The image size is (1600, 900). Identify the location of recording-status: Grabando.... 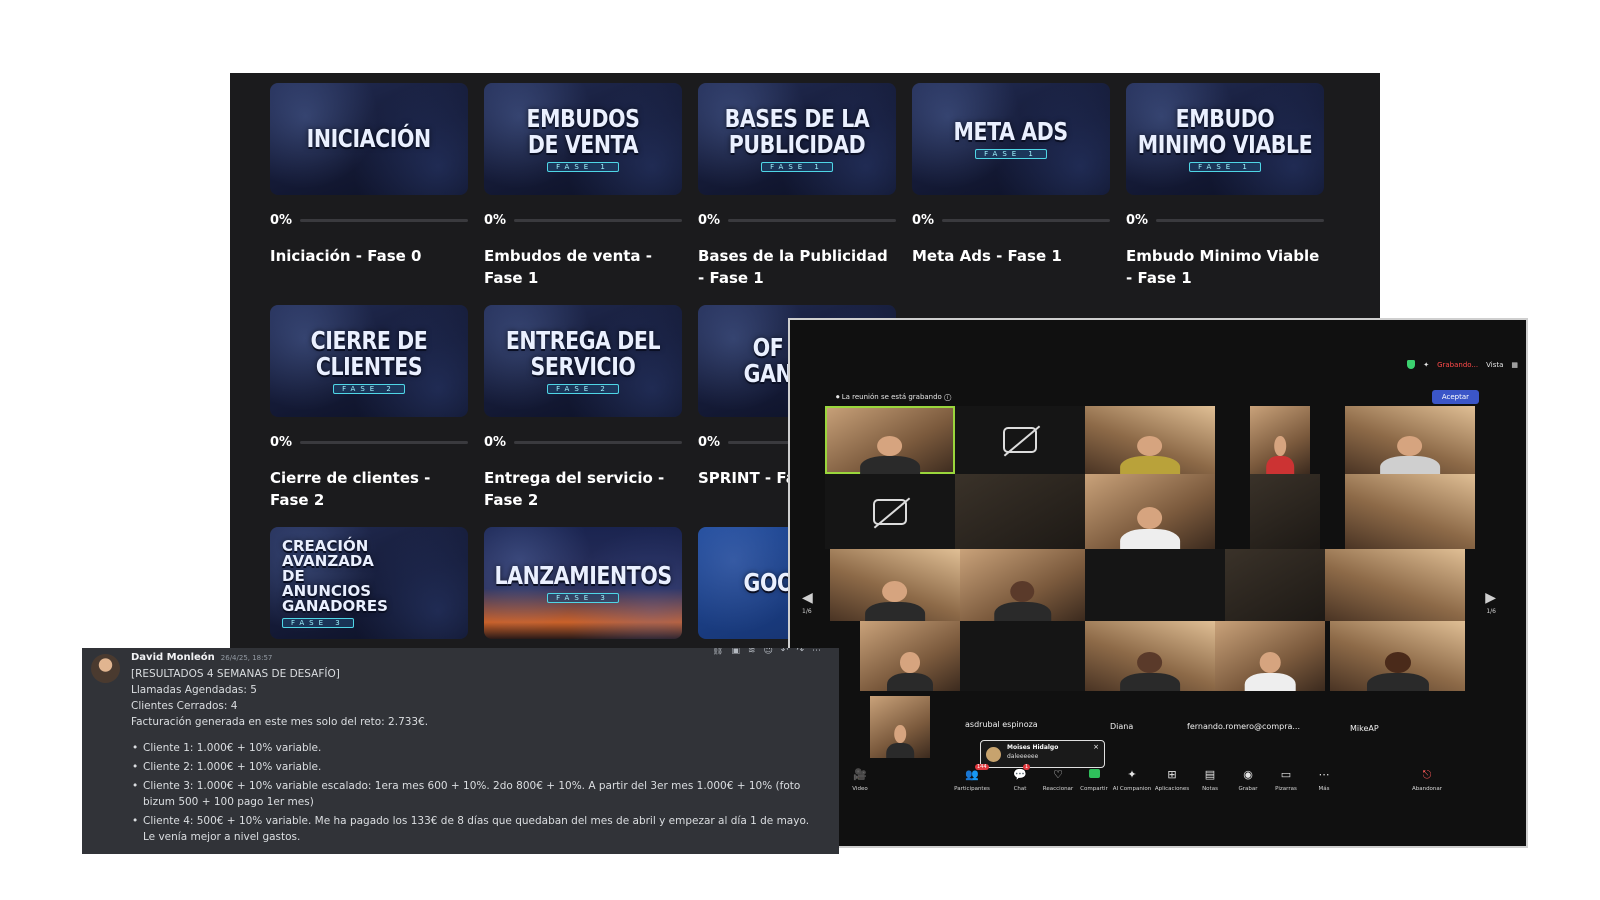
(1457, 365).